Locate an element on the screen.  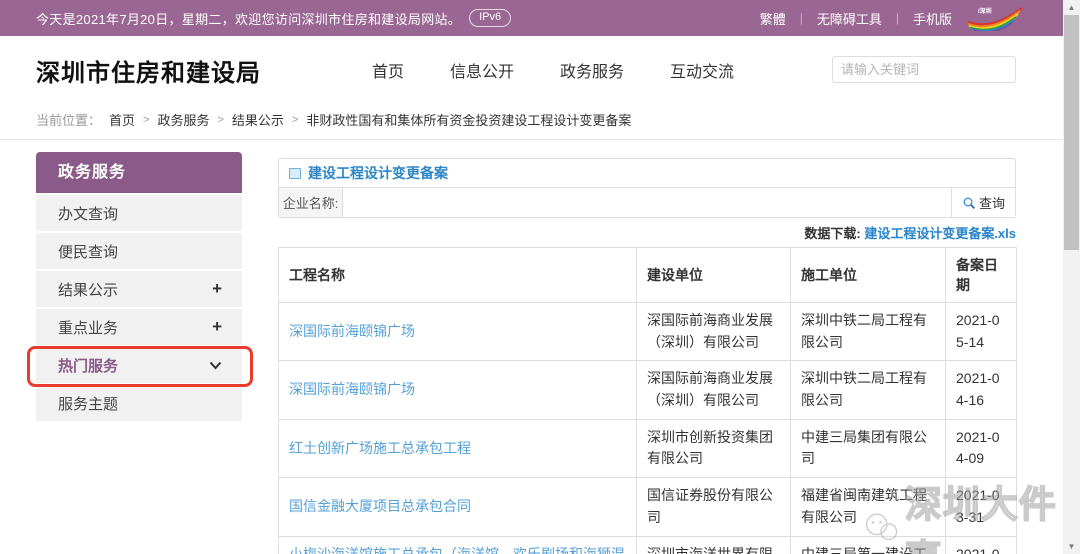
col-builder-unit: 施工单位 is located at coordinates (868, 275).